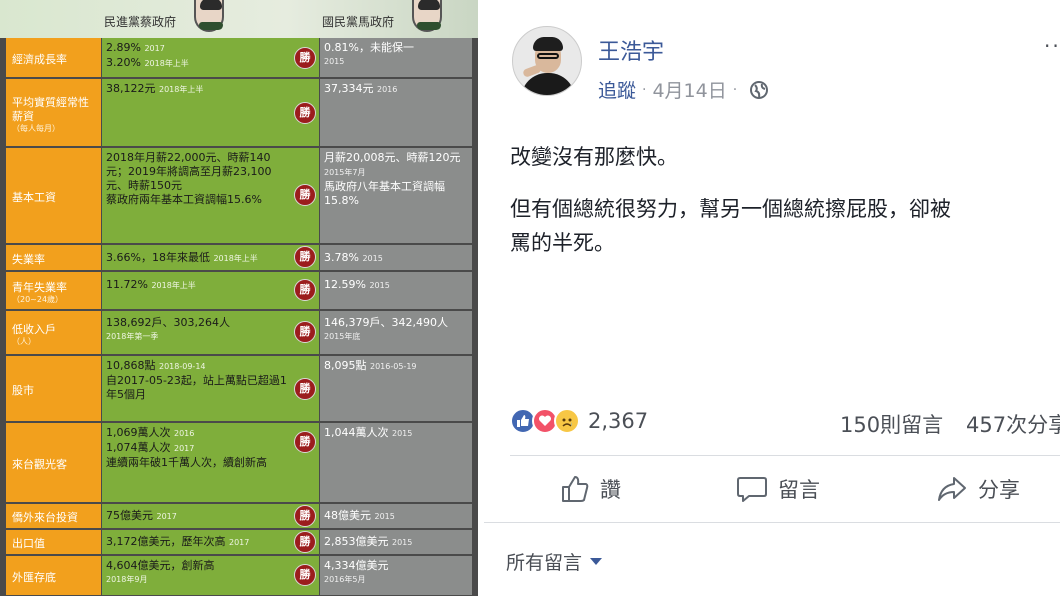 The width and height of the screenshot is (1060, 596). I want to click on category-cell: 低收入戶 （人）, so click(53, 332).